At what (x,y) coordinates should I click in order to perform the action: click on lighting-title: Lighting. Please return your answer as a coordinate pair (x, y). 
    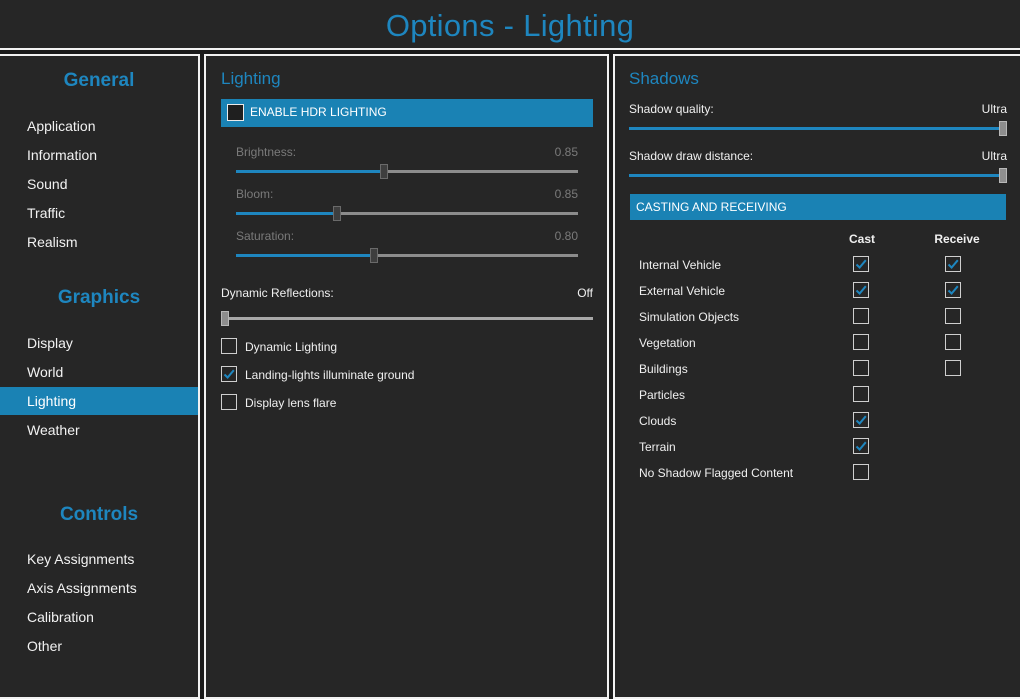
    Looking at the image, I should click on (251, 78).